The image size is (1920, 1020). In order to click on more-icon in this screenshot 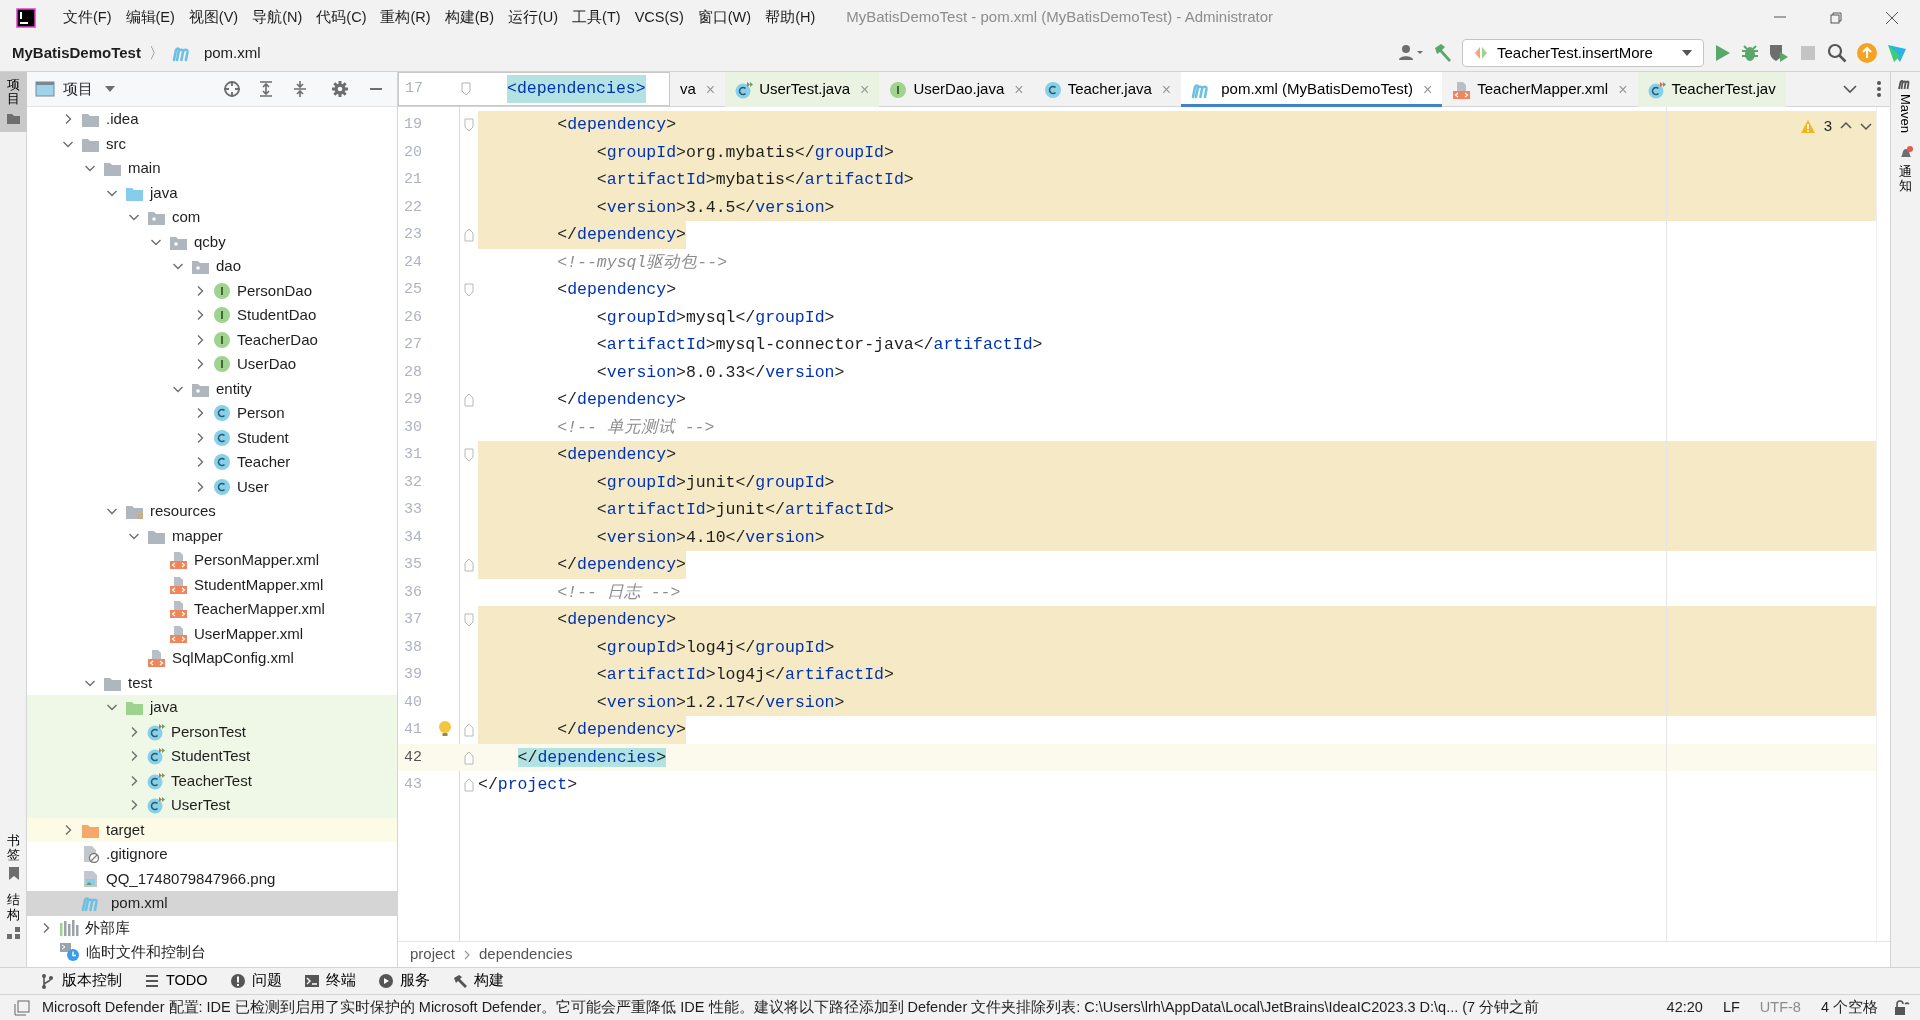, I will do `click(1879, 89)`.